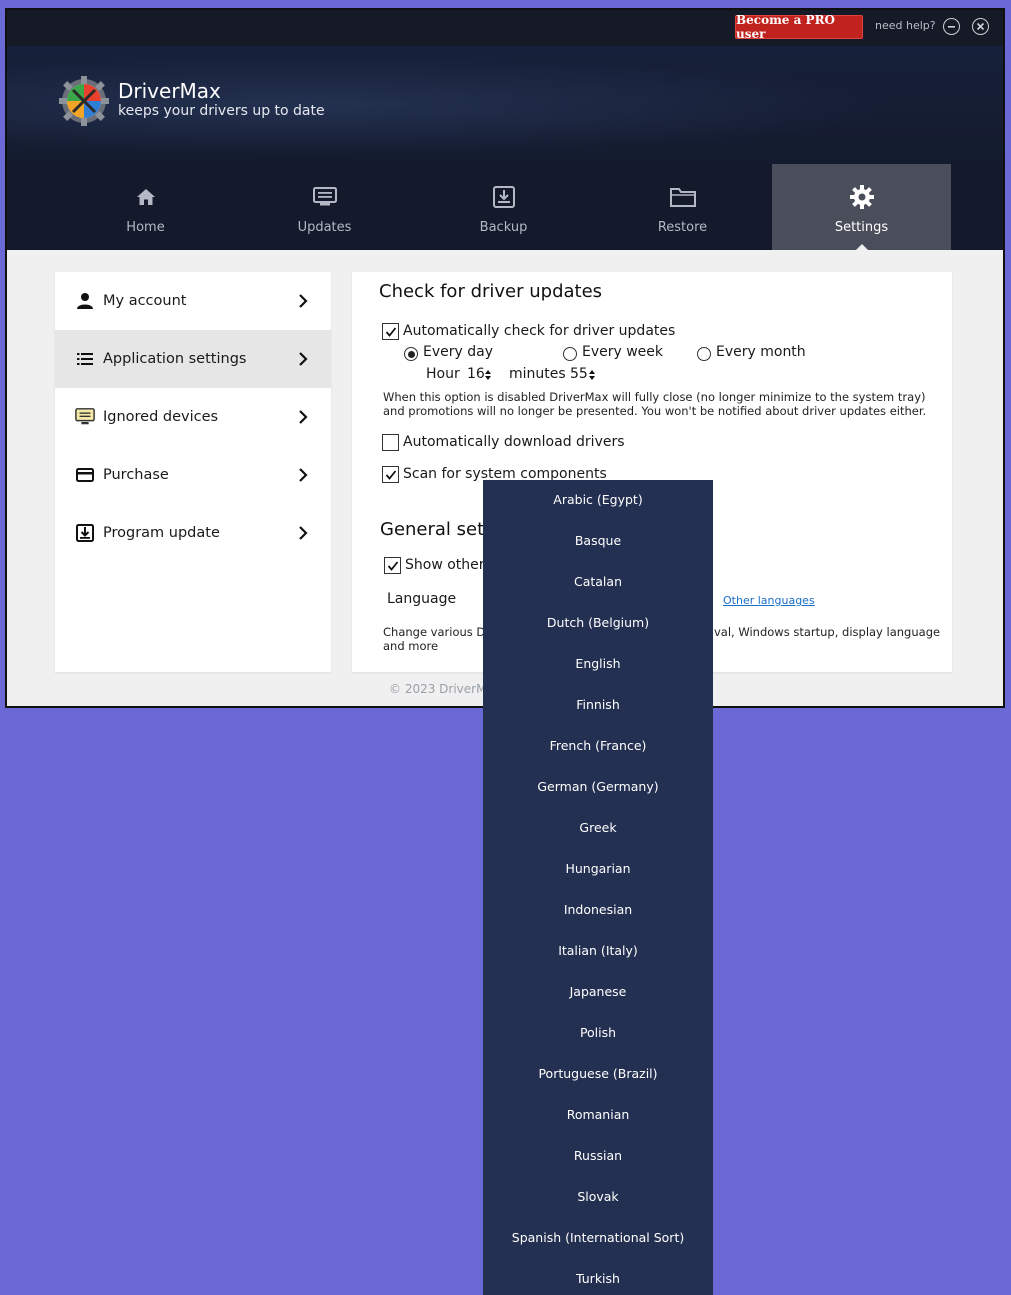  Describe the element at coordinates (598, 1074) in the screenshot. I see `language-option-portuguese-brazil: Portuguese (Brazil)` at that location.